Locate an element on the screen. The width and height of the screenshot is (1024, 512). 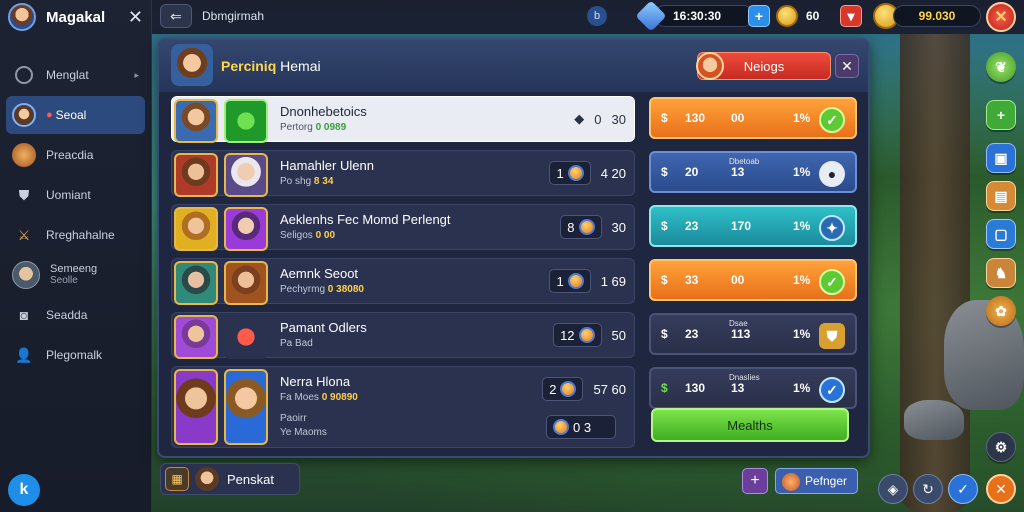
row-sub: Po shg 8 34 is located at coordinates (307, 181).